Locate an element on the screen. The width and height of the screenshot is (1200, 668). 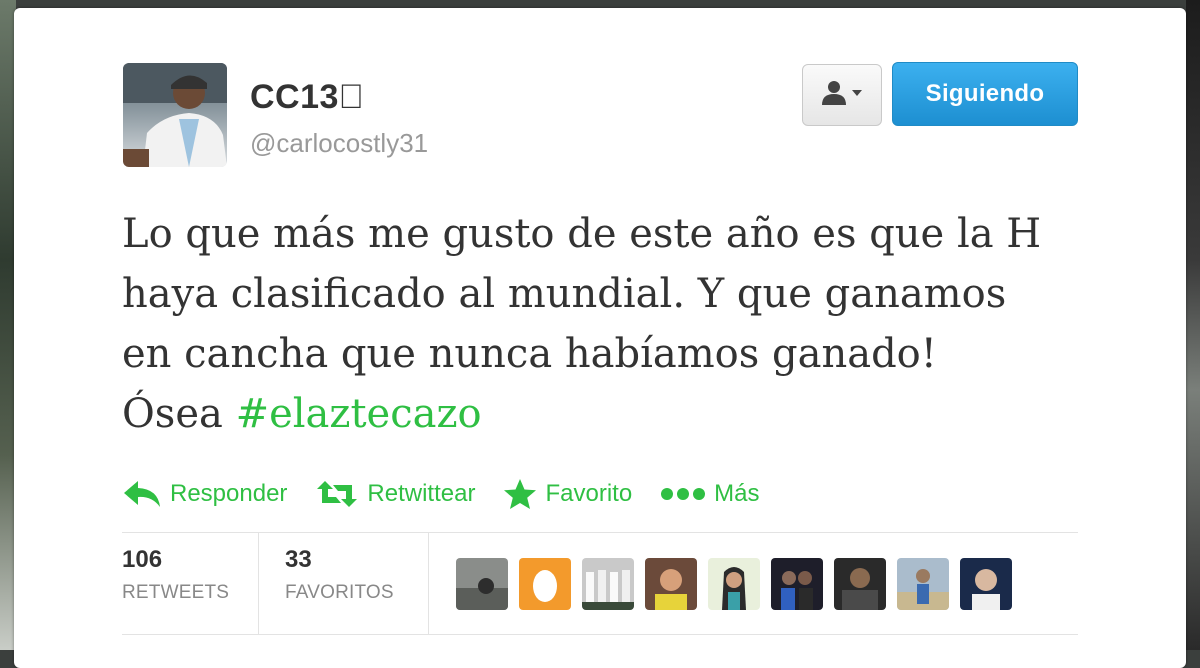
favoriters-avatars is located at coordinates (734, 584).